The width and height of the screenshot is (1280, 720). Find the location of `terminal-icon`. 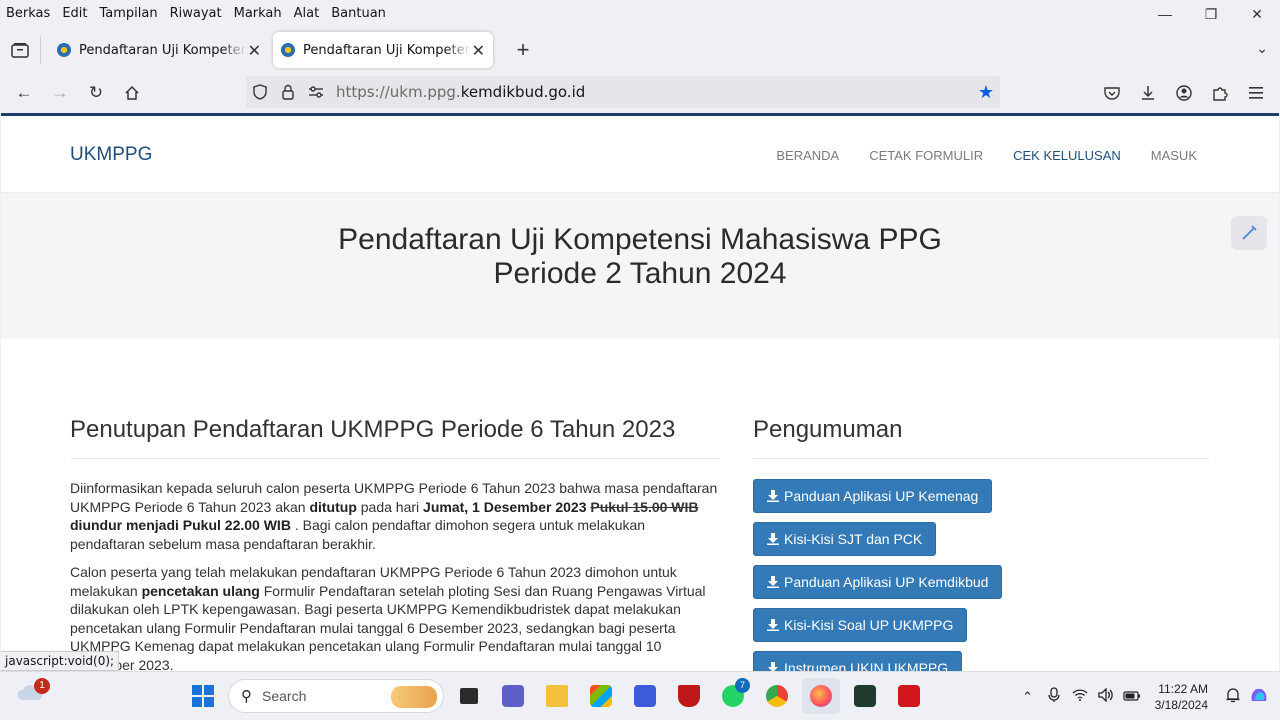

terminal-icon is located at coordinates (865, 696).